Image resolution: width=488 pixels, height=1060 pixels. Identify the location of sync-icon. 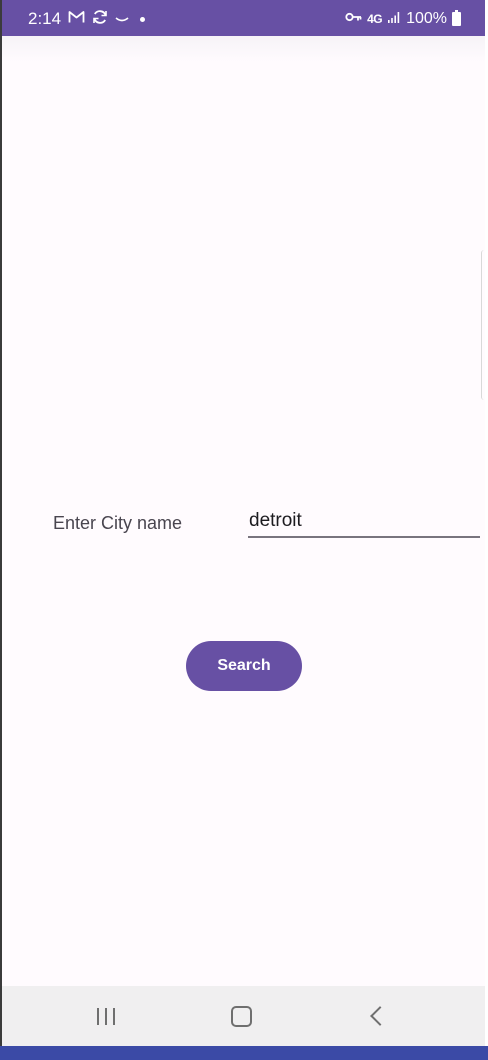
(100, 19).